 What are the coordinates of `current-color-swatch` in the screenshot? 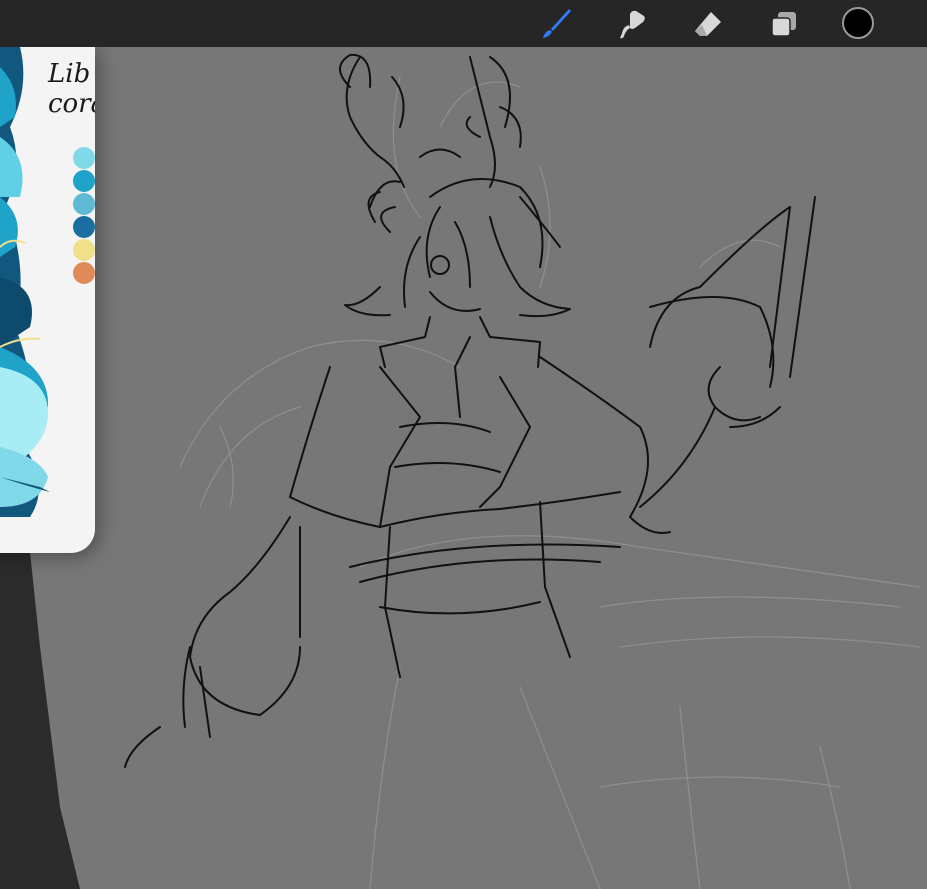 It's located at (858, 23).